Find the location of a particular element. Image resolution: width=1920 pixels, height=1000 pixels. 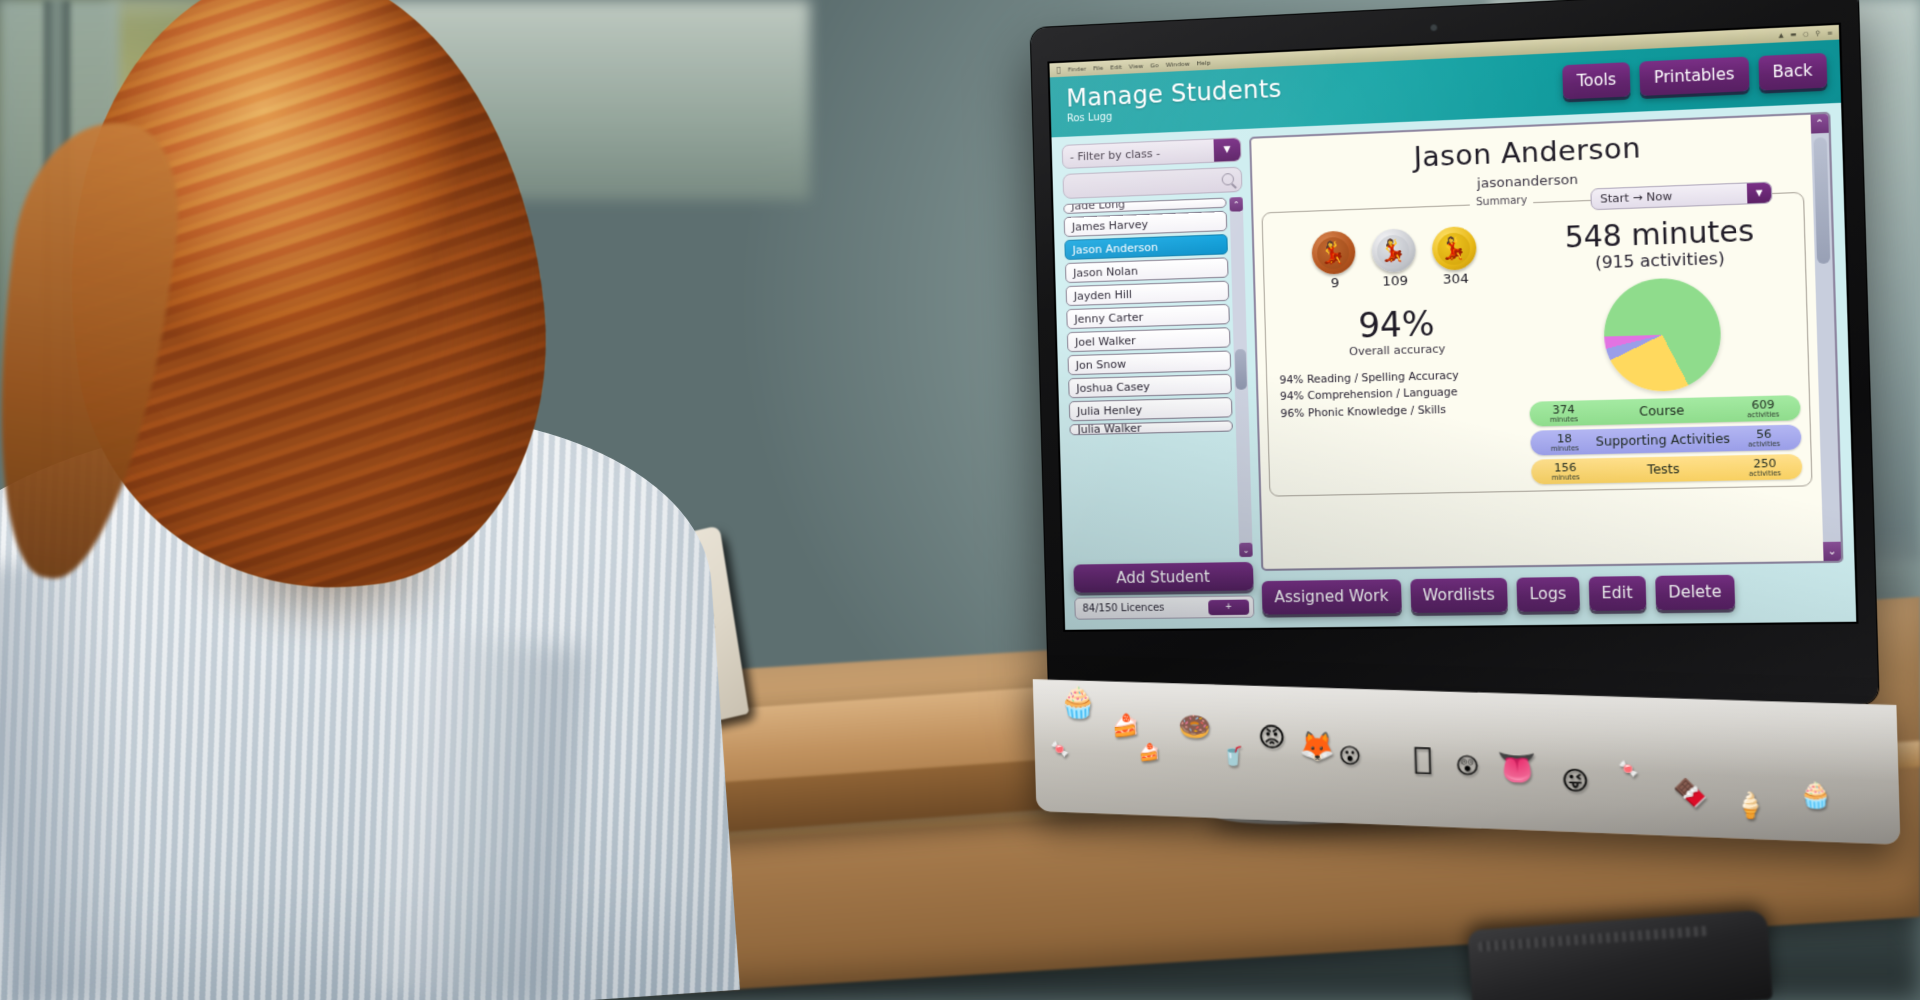

search-field is located at coordinates (1152, 183).